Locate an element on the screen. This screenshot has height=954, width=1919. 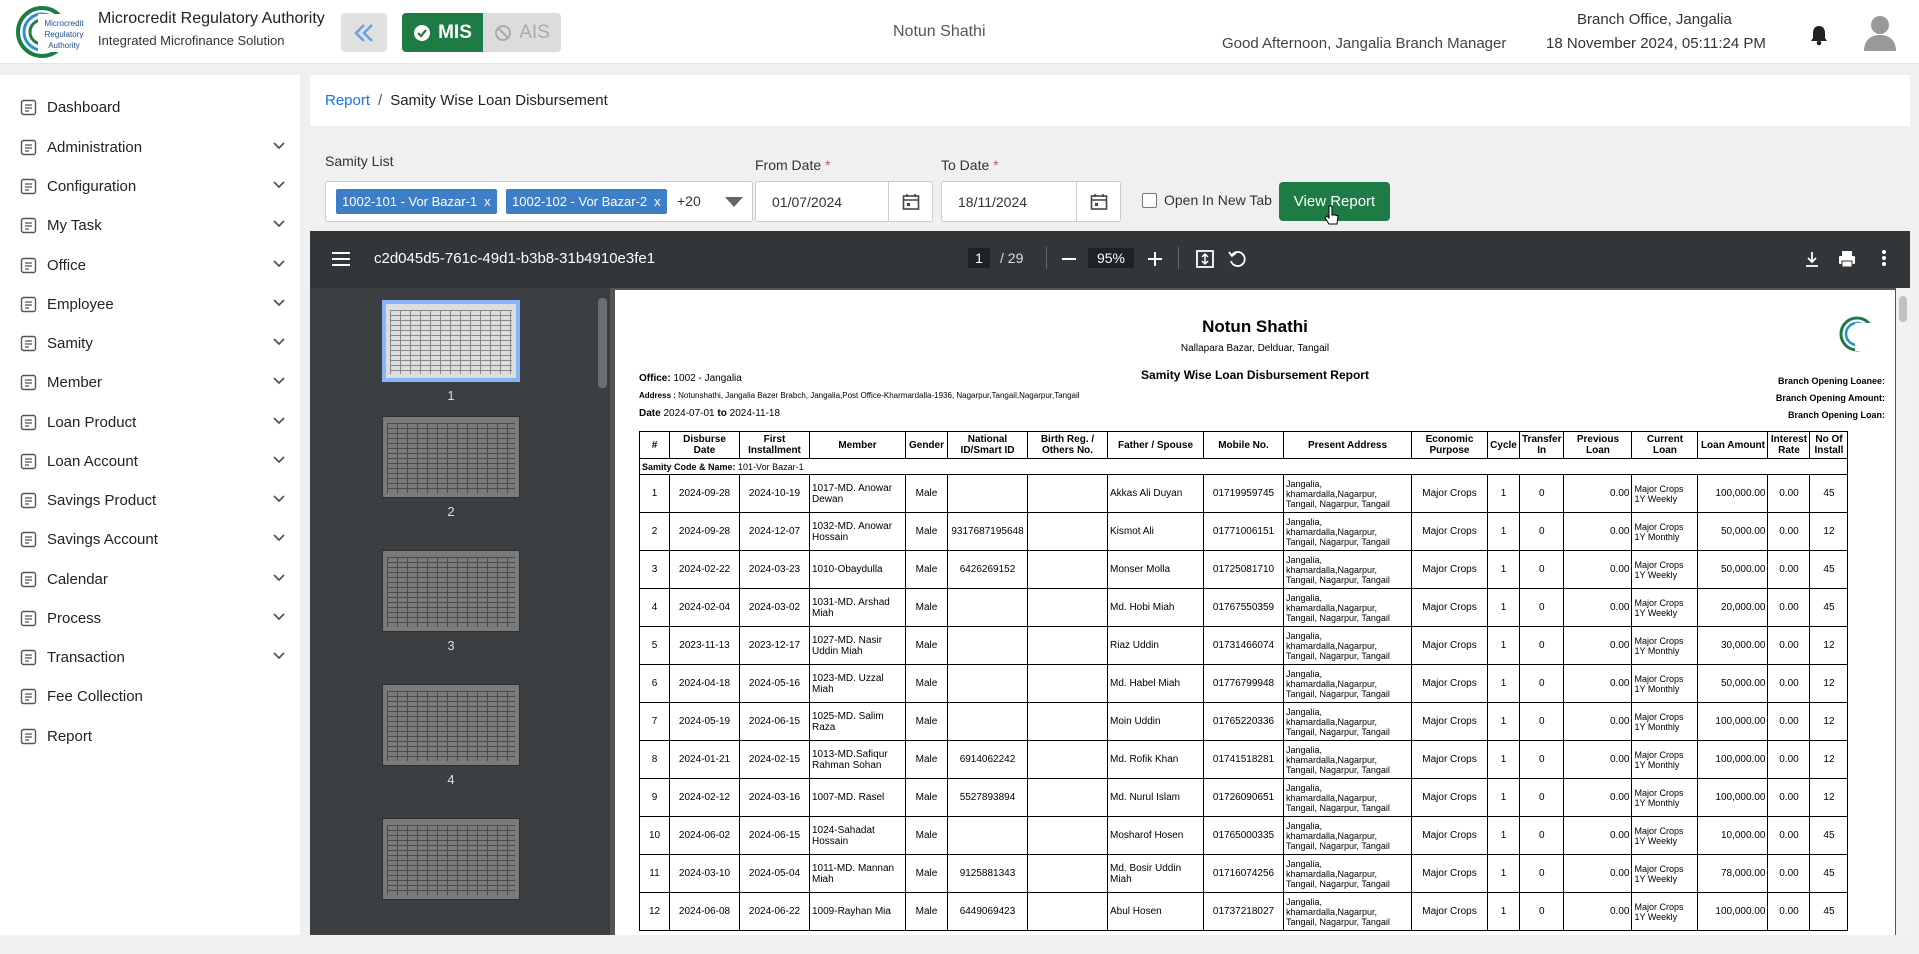
table-cell: Akkas Ali Duyan is located at coordinates (1155, 493).